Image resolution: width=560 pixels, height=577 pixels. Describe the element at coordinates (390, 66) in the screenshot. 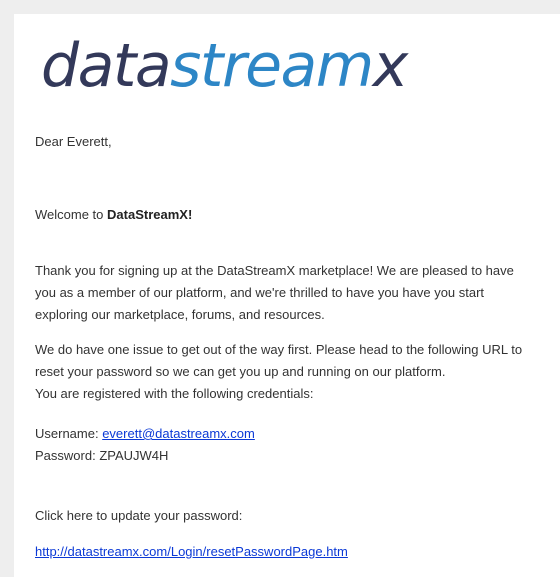

I see `logo-text-x: x` at that location.